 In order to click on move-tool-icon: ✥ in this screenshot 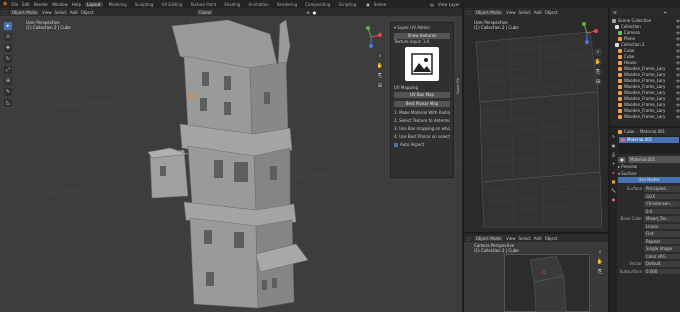, I will do `click(8, 48)`.